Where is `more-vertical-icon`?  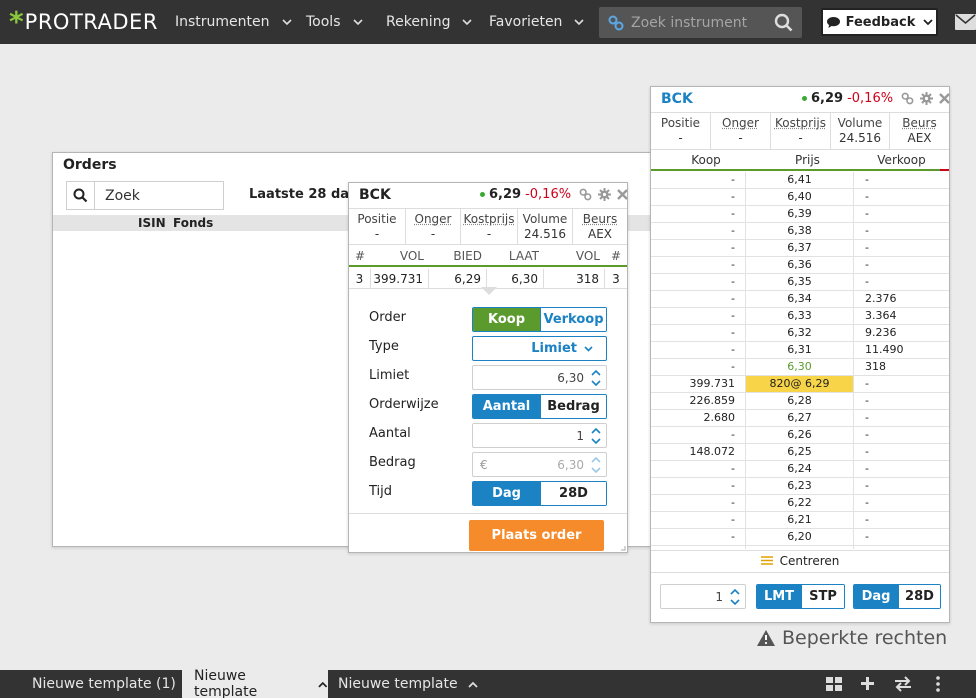 more-vertical-icon is located at coordinates (938, 684).